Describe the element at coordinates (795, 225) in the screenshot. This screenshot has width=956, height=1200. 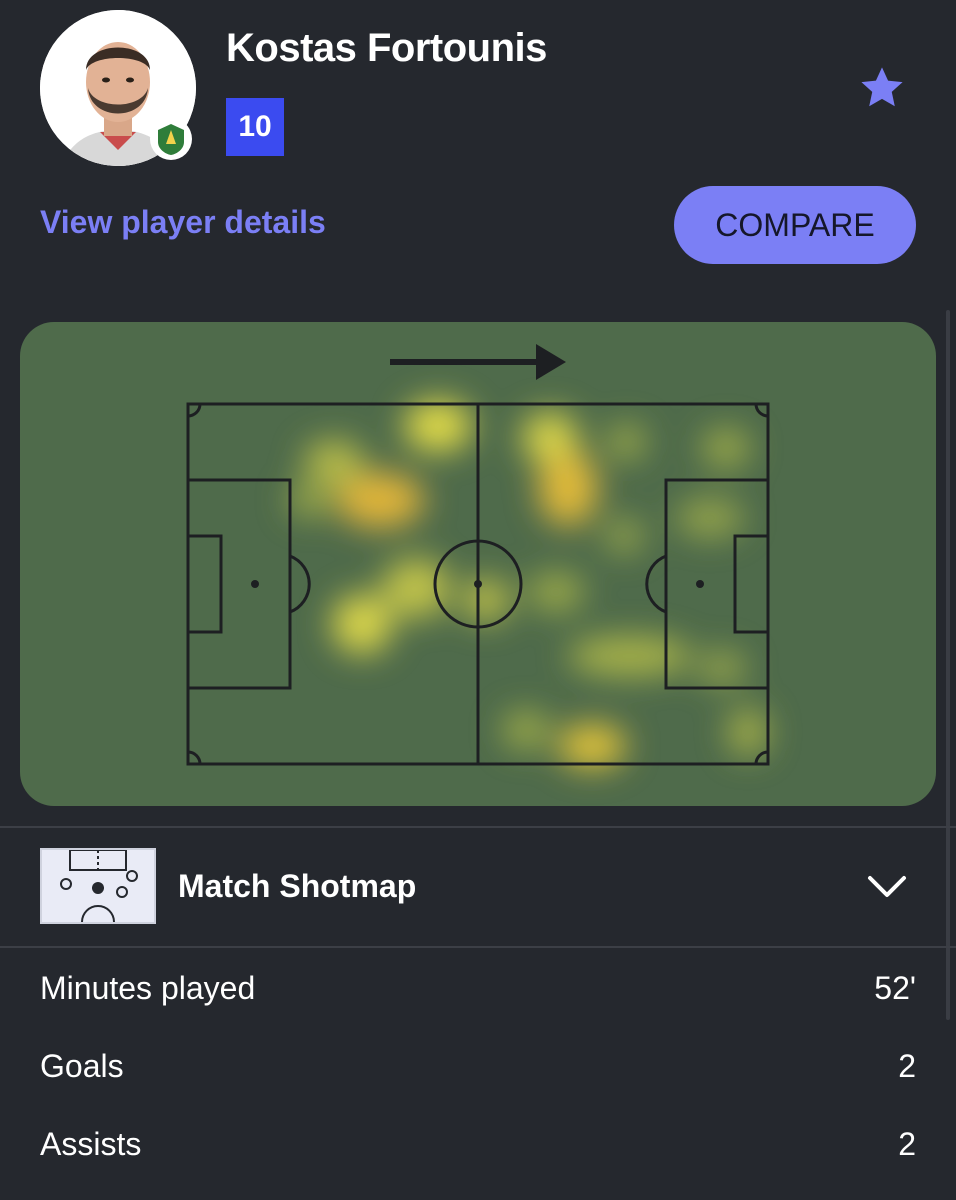
I see `compare-button: COMPARE` at that location.